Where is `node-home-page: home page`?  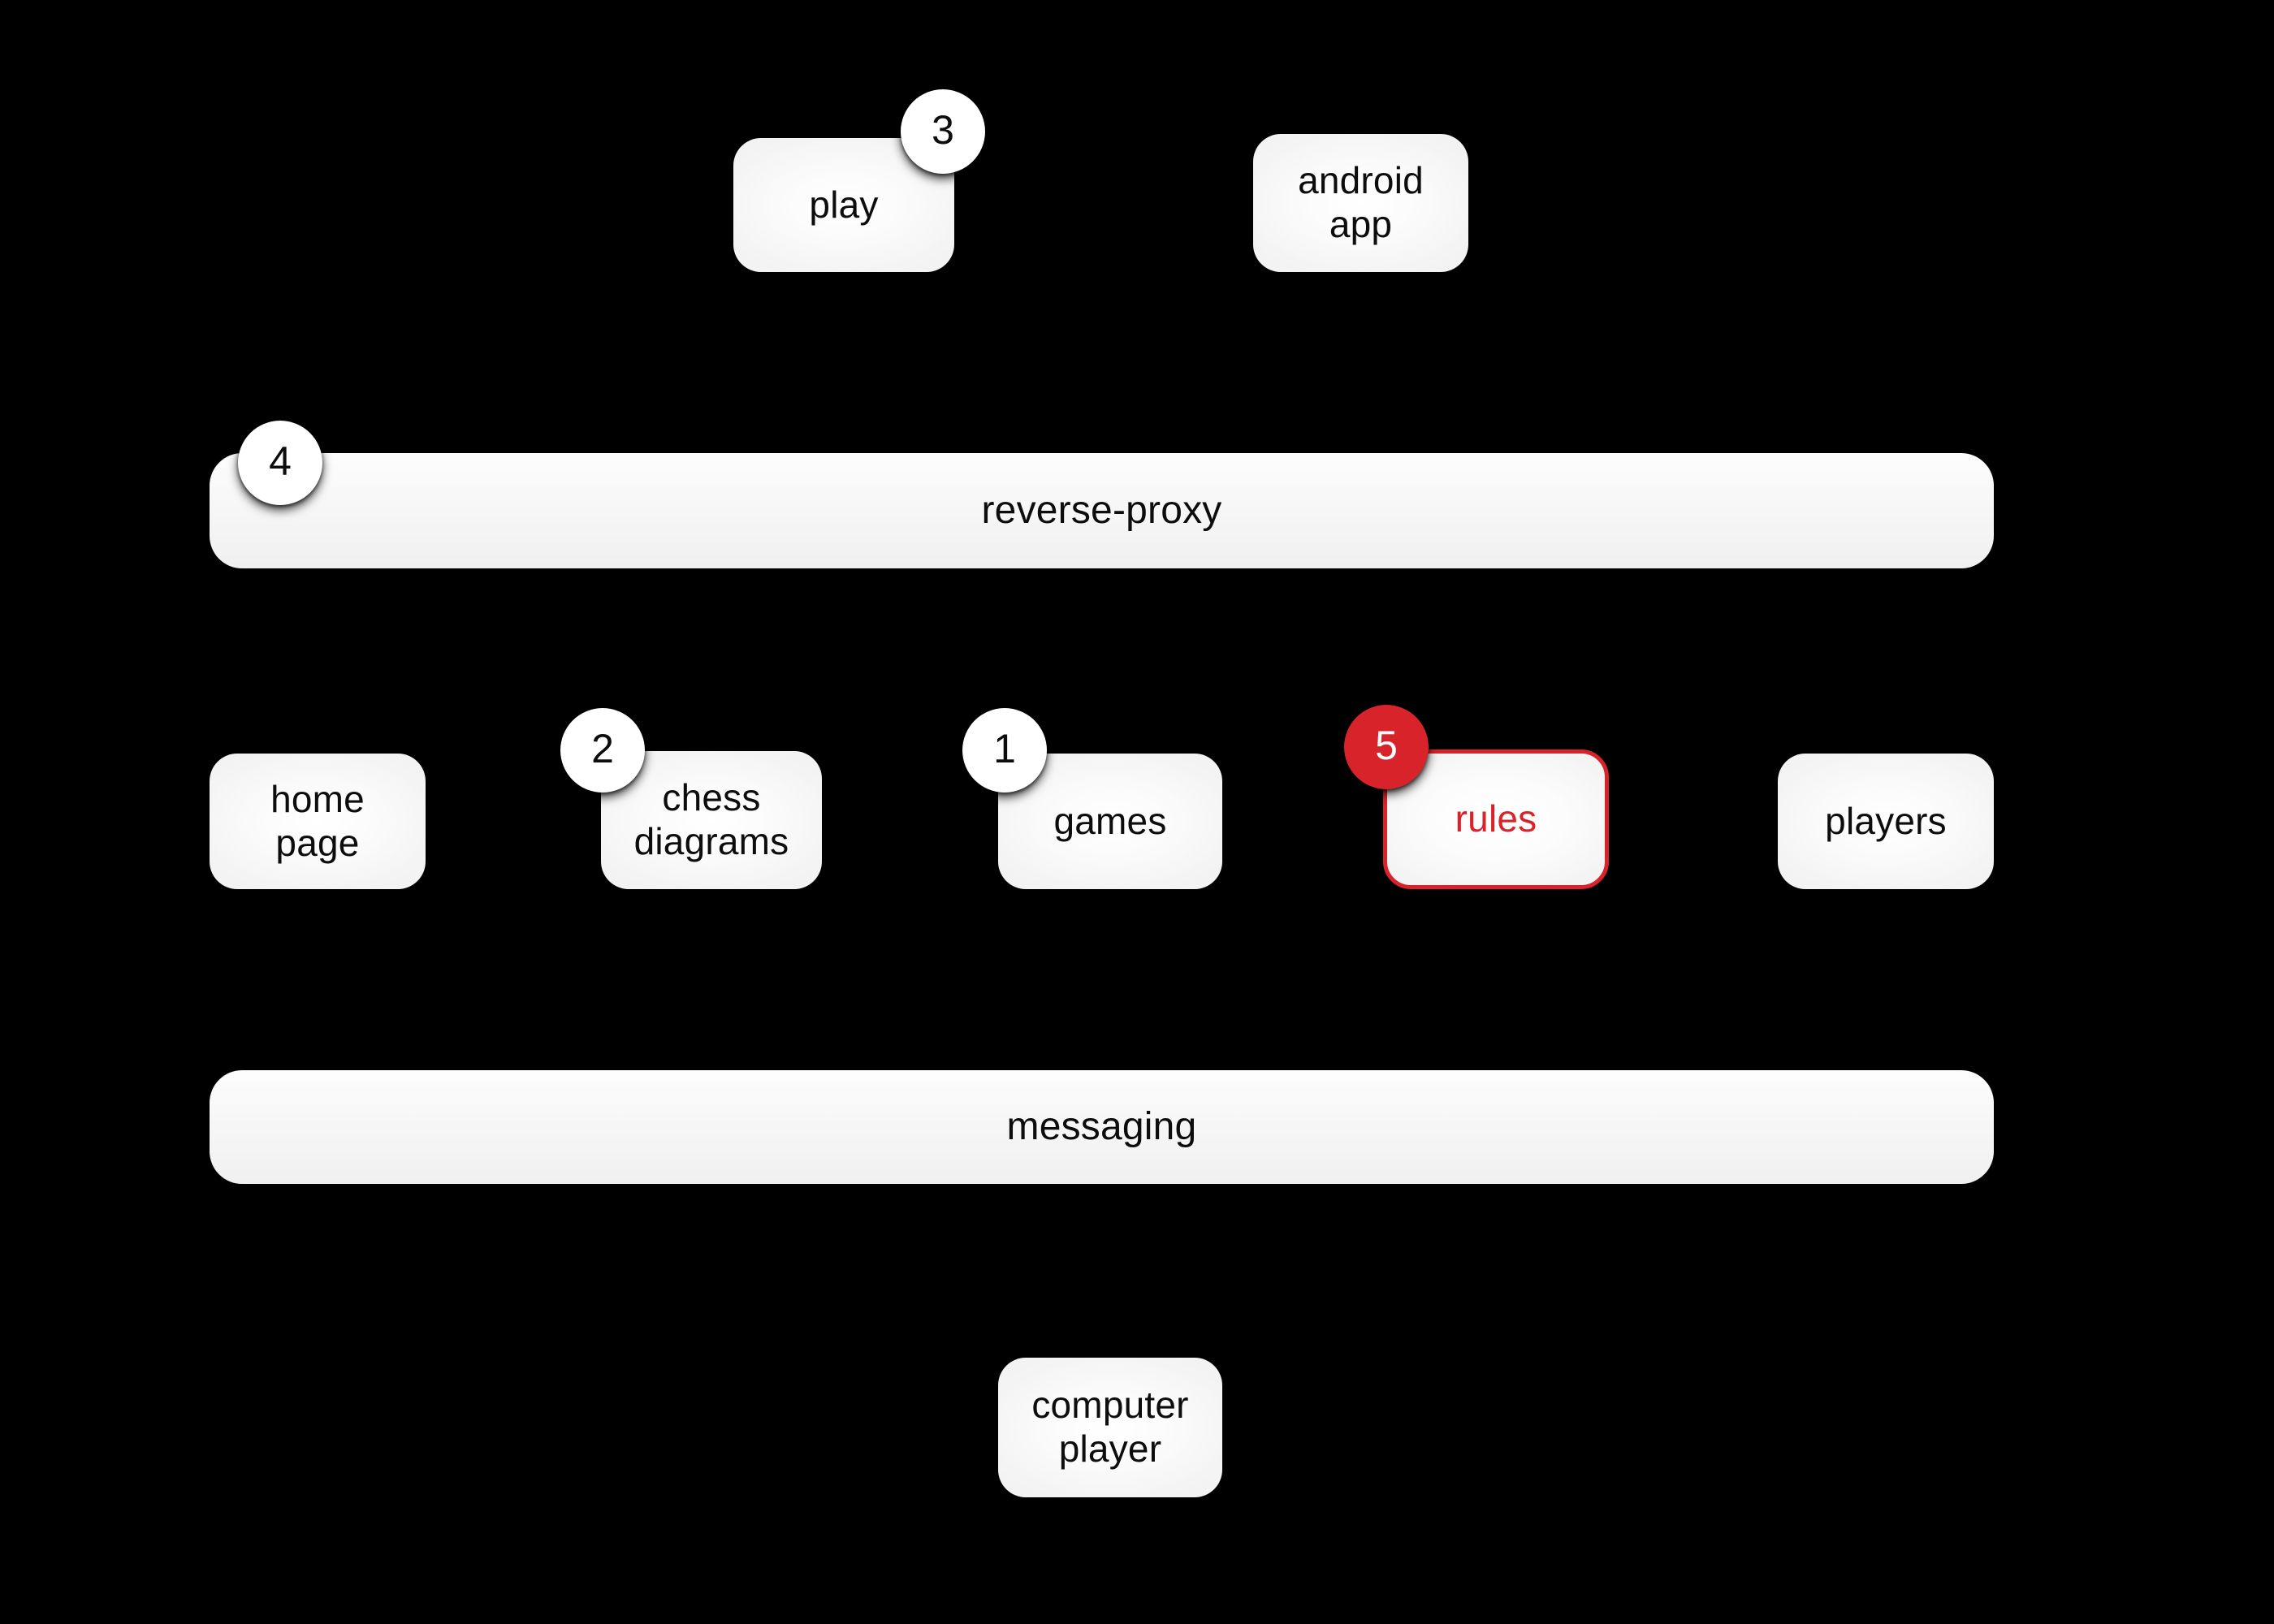
node-home-page: home page is located at coordinates (318, 822).